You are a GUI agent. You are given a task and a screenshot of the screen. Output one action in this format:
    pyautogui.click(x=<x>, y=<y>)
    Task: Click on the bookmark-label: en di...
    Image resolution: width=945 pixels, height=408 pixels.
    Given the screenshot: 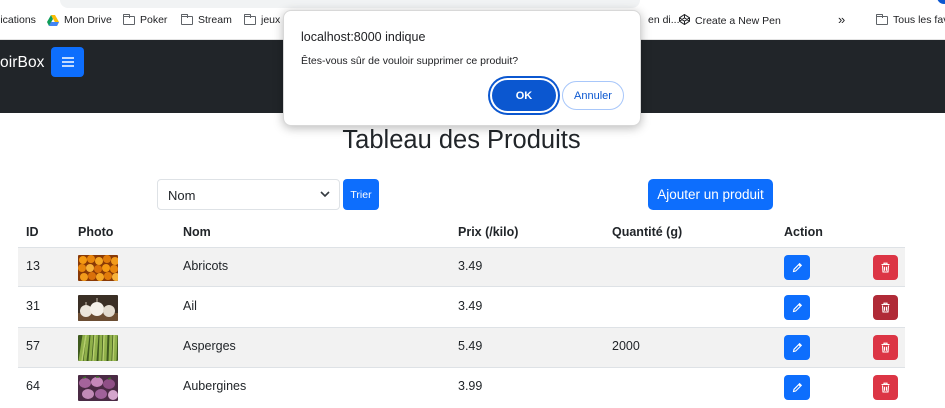 What is the action you would take?
    pyautogui.click(x=664, y=20)
    